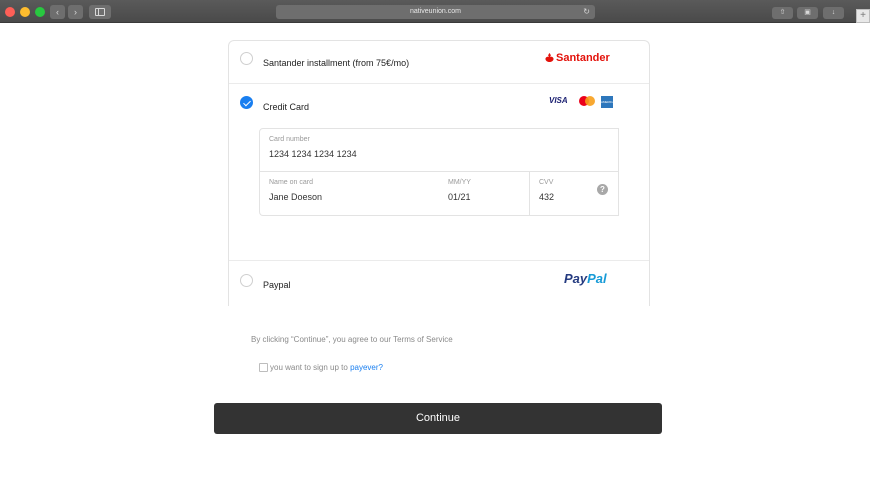 The height and width of the screenshot is (490, 870). I want to click on url-text: nativeunion.com, so click(435, 11).